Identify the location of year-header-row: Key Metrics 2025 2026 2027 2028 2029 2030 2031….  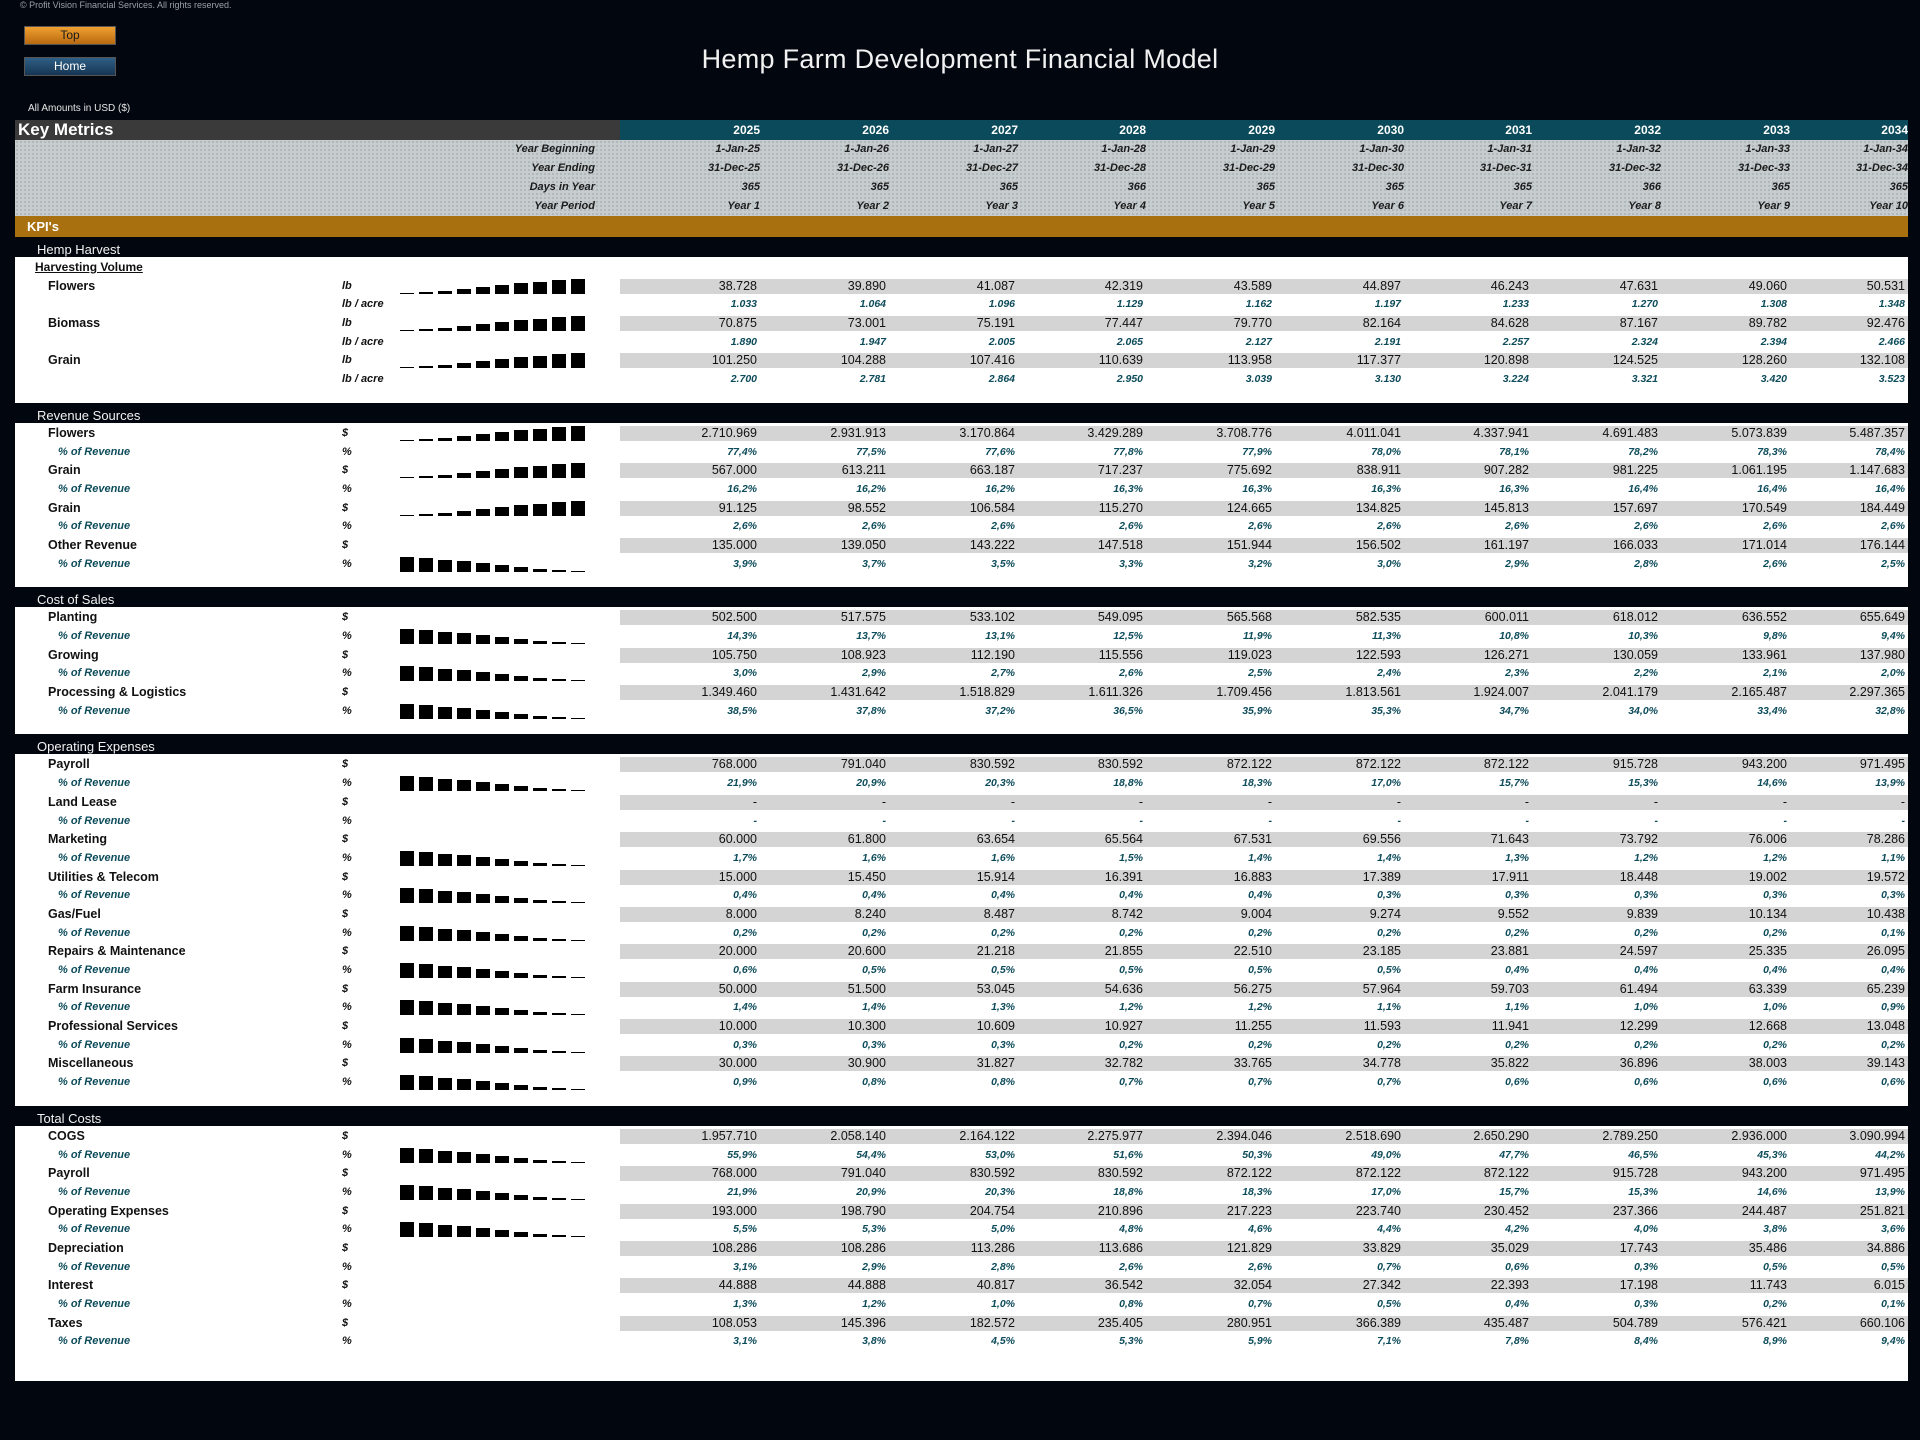
(961, 130).